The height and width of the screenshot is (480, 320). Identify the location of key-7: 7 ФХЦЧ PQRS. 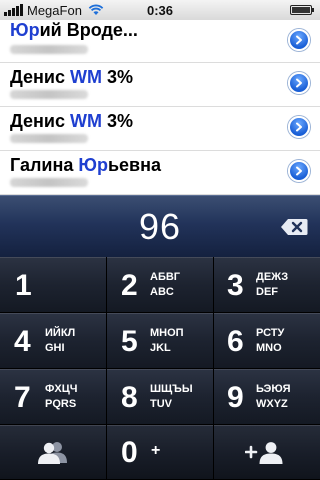
(53, 397).